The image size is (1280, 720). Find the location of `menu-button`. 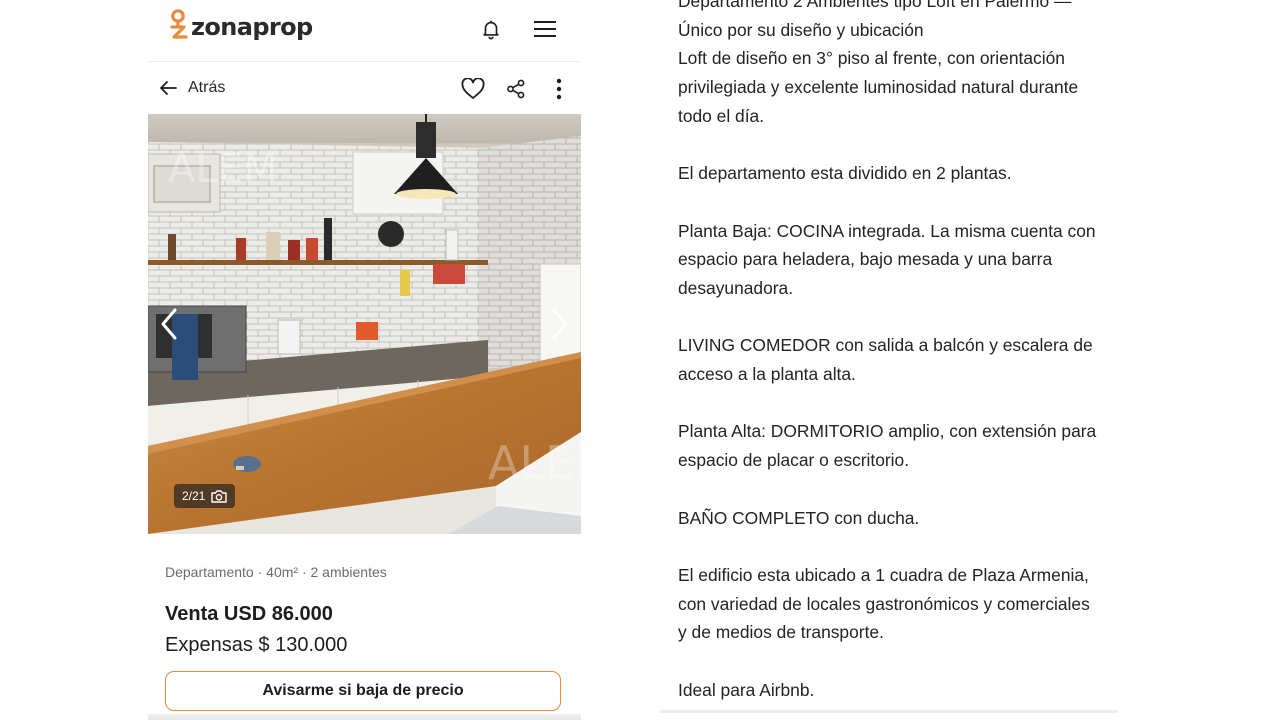

menu-button is located at coordinates (545, 29).